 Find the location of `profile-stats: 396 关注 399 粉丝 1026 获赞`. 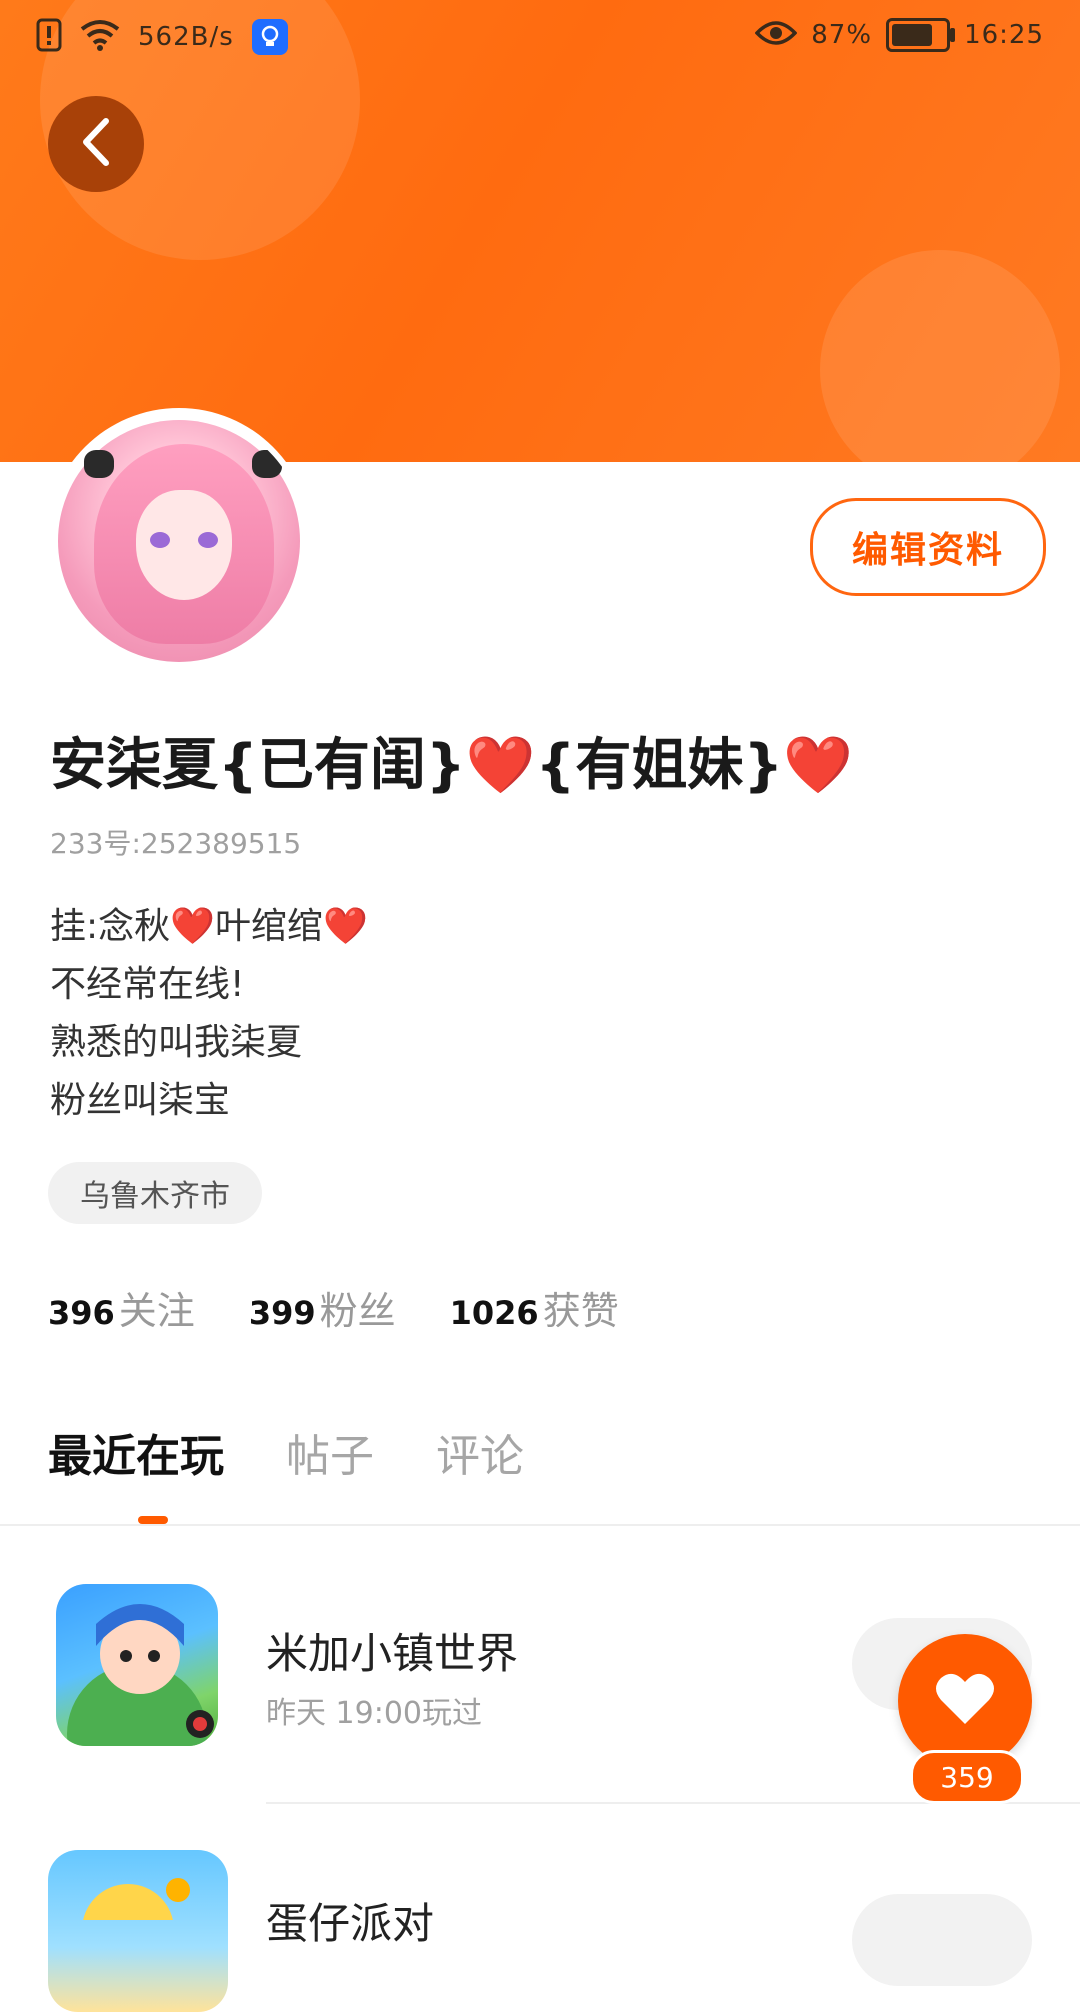

profile-stats: 396 关注 399 粉丝 1026 获赞 is located at coordinates (333, 1307).